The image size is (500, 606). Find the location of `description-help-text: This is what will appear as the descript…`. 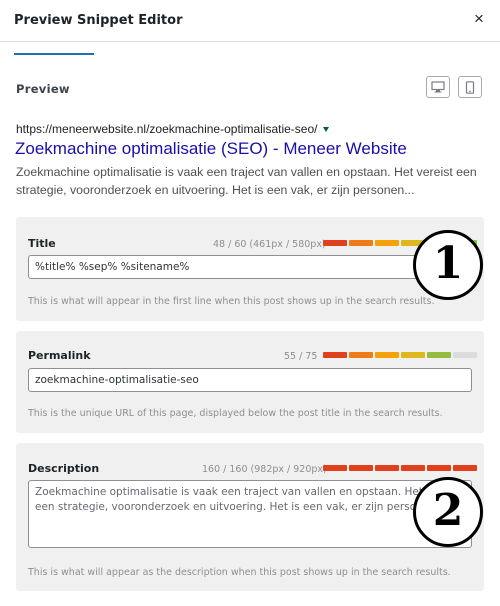

description-help-text: This is what will appear as the descript… is located at coordinates (239, 572).